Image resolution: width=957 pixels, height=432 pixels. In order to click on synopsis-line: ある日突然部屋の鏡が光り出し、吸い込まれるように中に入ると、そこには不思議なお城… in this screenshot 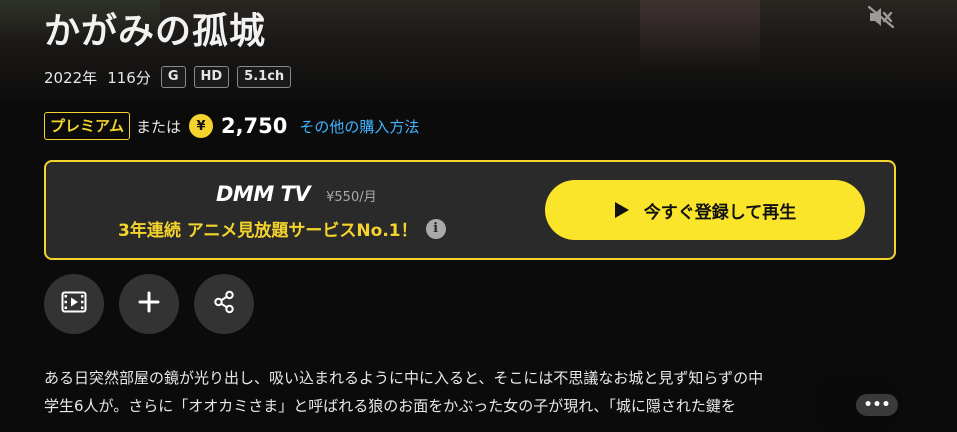, I will do `click(404, 378)`.